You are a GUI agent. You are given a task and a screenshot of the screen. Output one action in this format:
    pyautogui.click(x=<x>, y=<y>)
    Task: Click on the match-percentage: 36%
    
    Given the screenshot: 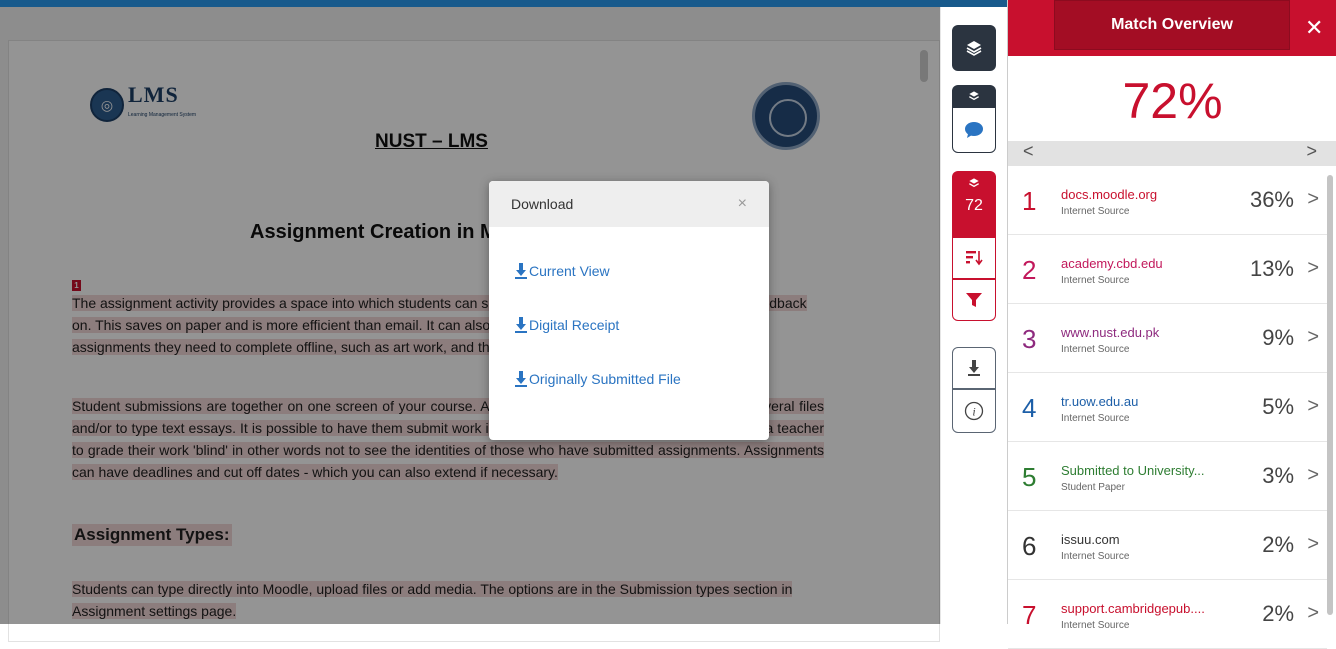 What is the action you would take?
    pyautogui.click(x=1271, y=199)
    